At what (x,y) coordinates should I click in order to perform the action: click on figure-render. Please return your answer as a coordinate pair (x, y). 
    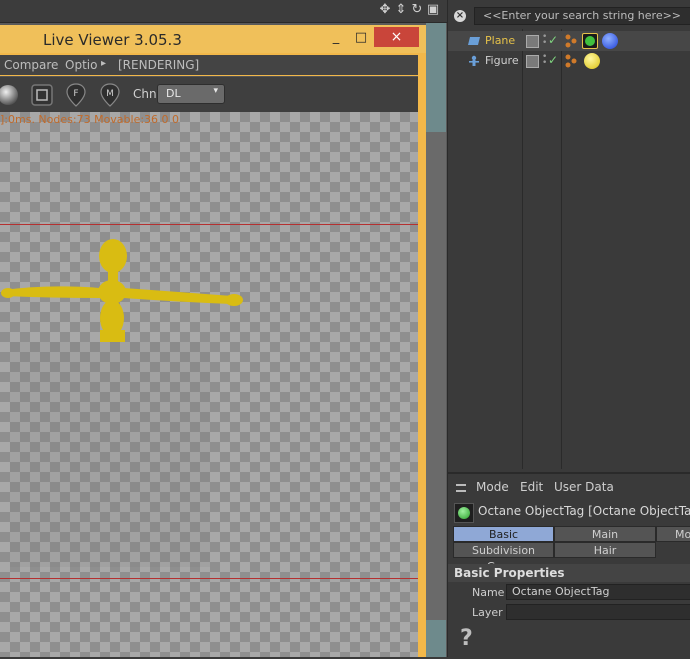
    Looking at the image, I should click on (122, 290).